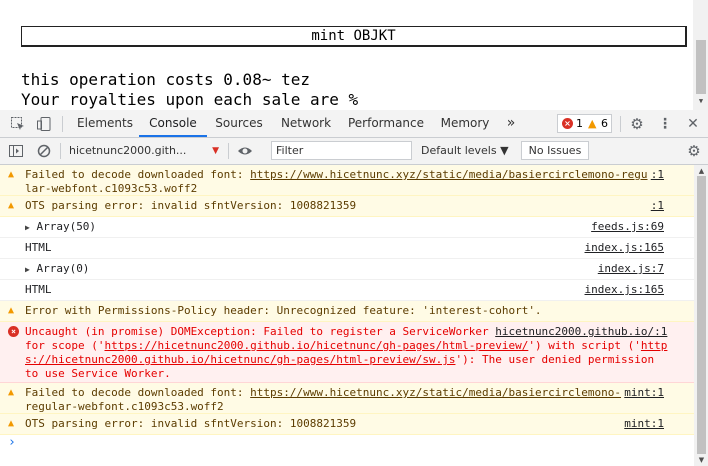 Image resolution: width=708 pixels, height=466 pixels. Describe the element at coordinates (13, 331) in the screenshot. I see `error-icon: ×` at that location.